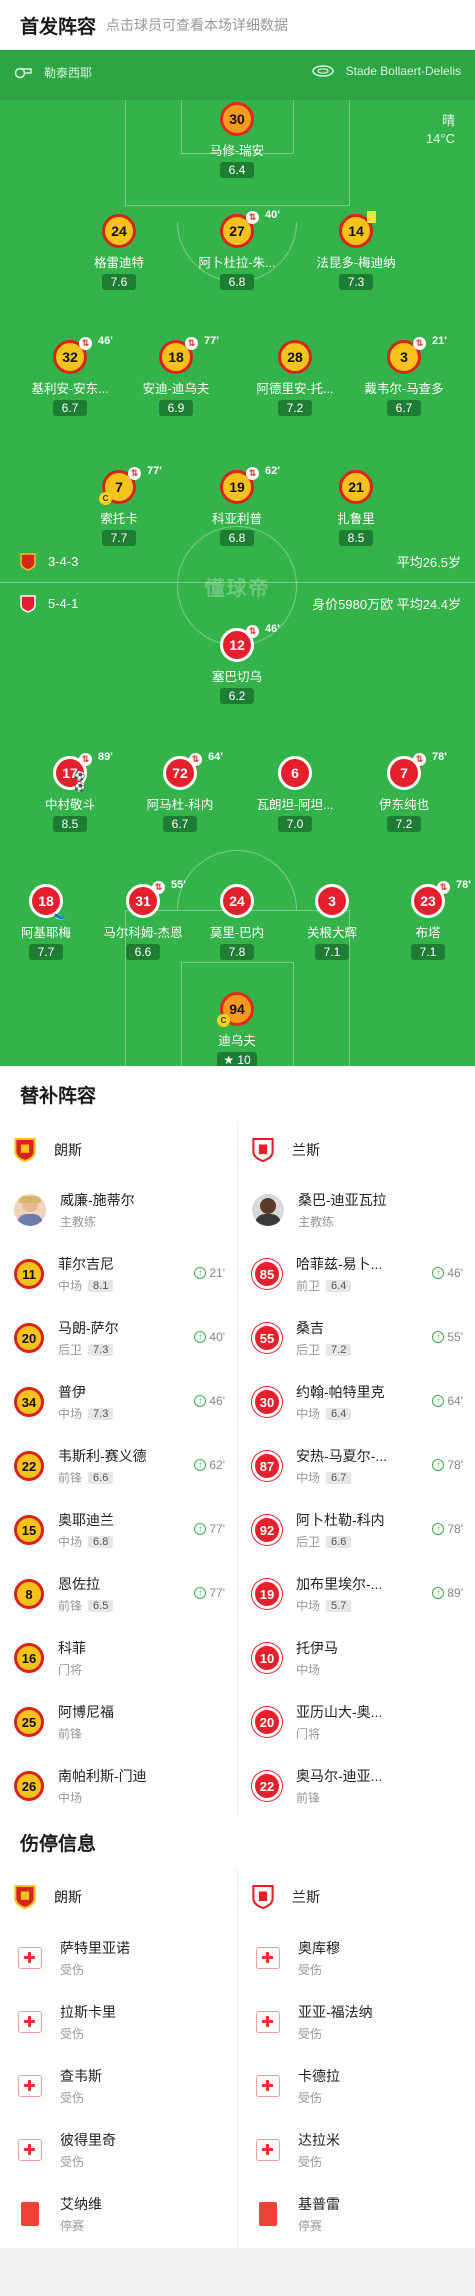  Describe the element at coordinates (356, 1658) in the screenshot. I see `sub-row: 10 托伊马 中场` at that location.